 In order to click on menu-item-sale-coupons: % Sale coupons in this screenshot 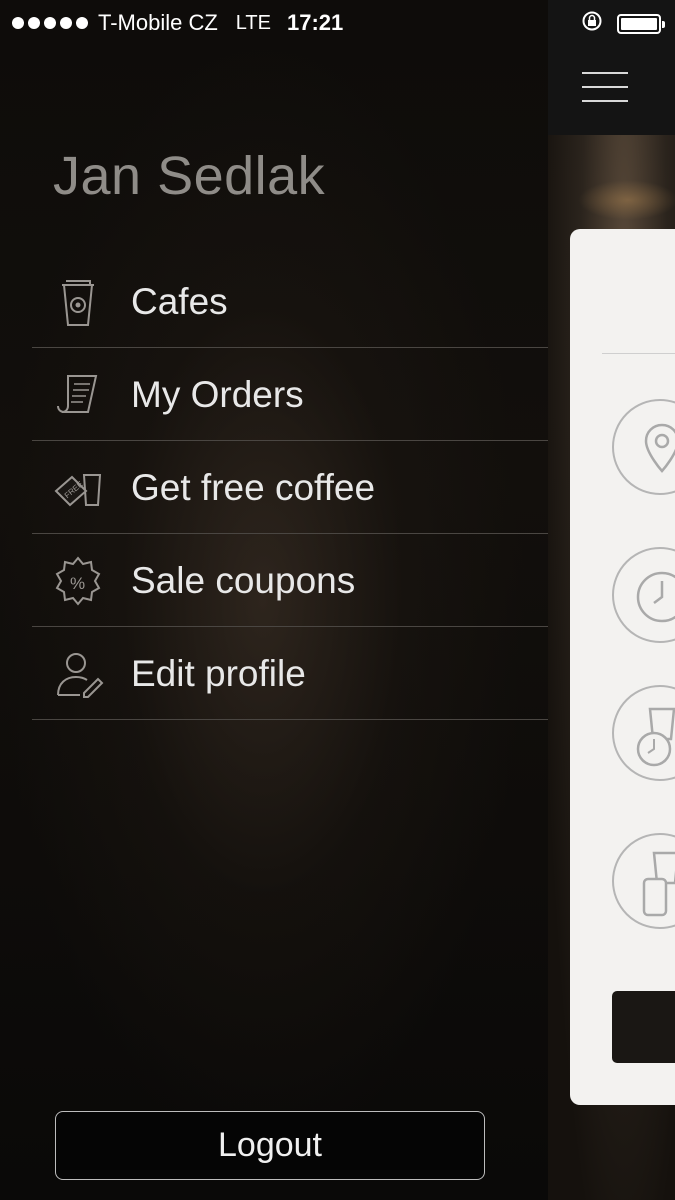, I will do `click(290, 580)`.